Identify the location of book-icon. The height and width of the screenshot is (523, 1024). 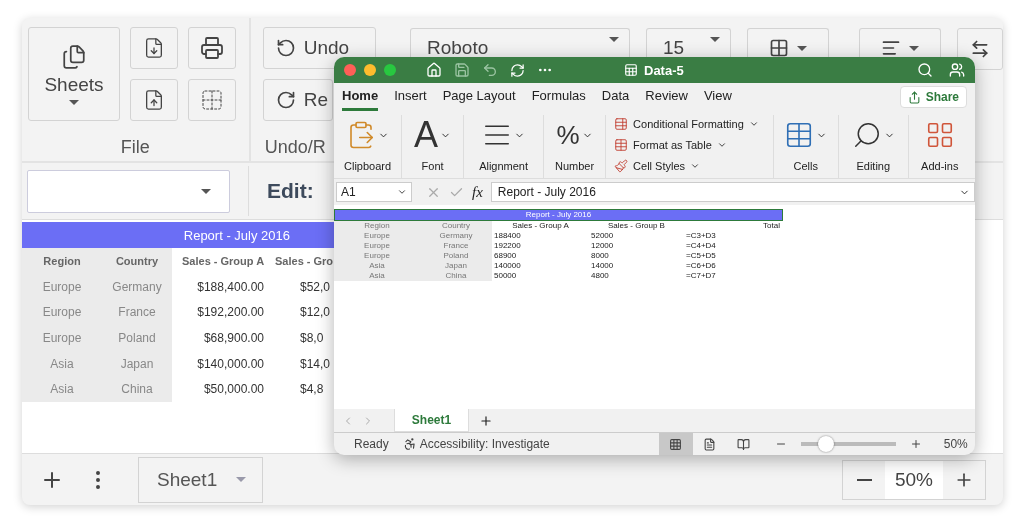
(744, 444).